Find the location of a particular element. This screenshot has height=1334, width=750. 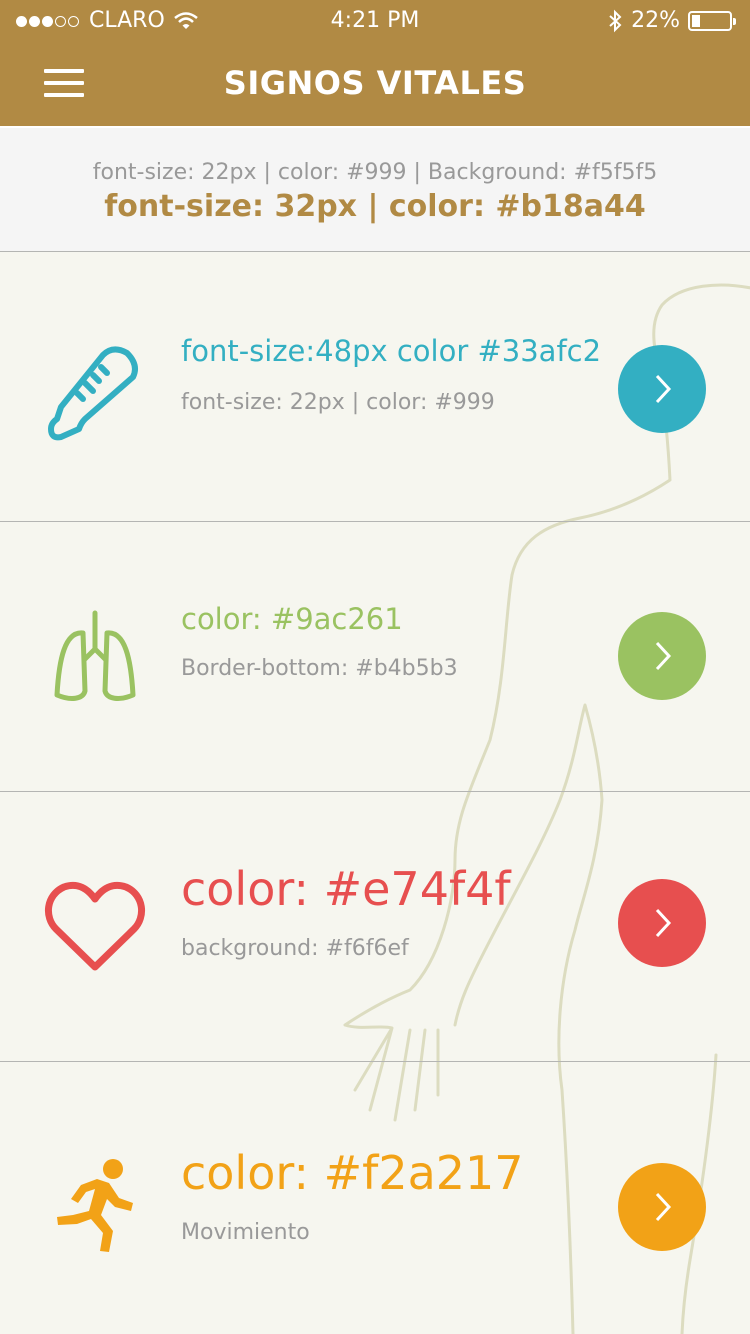

item-title: color: #e74f4f is located at coordinates (346, 889).